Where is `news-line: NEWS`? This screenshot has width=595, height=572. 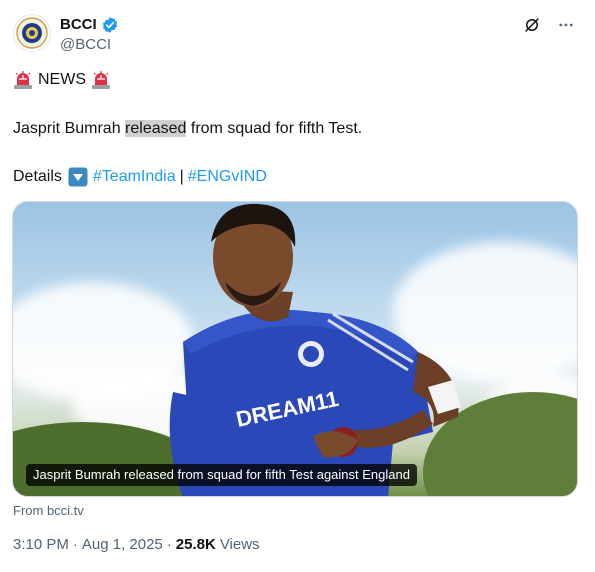
news-line: NEWS is located at coordinates (62, 80).